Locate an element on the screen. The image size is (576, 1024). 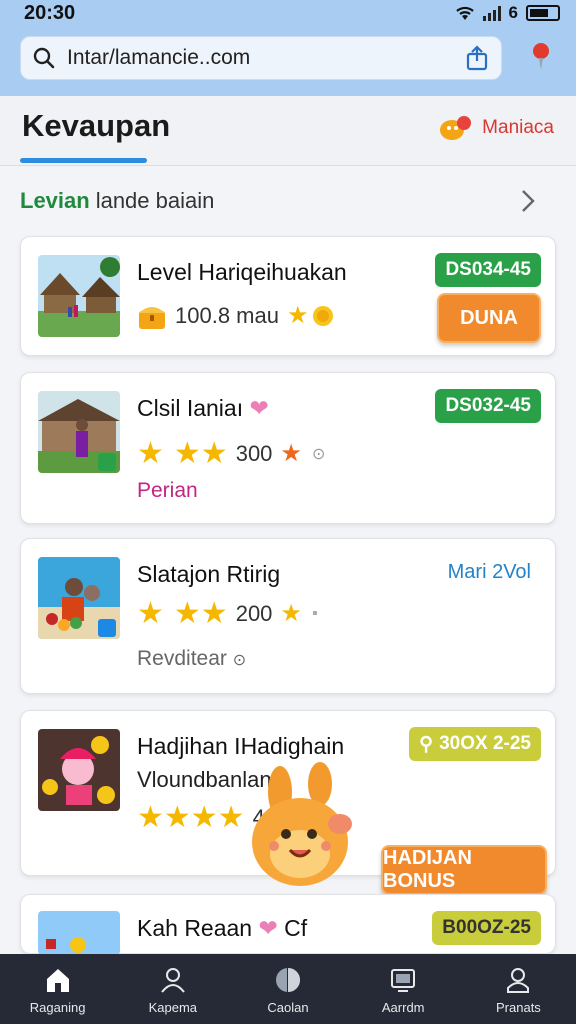
rating-value: 100.8 mau is located at coordinates (227, 315).